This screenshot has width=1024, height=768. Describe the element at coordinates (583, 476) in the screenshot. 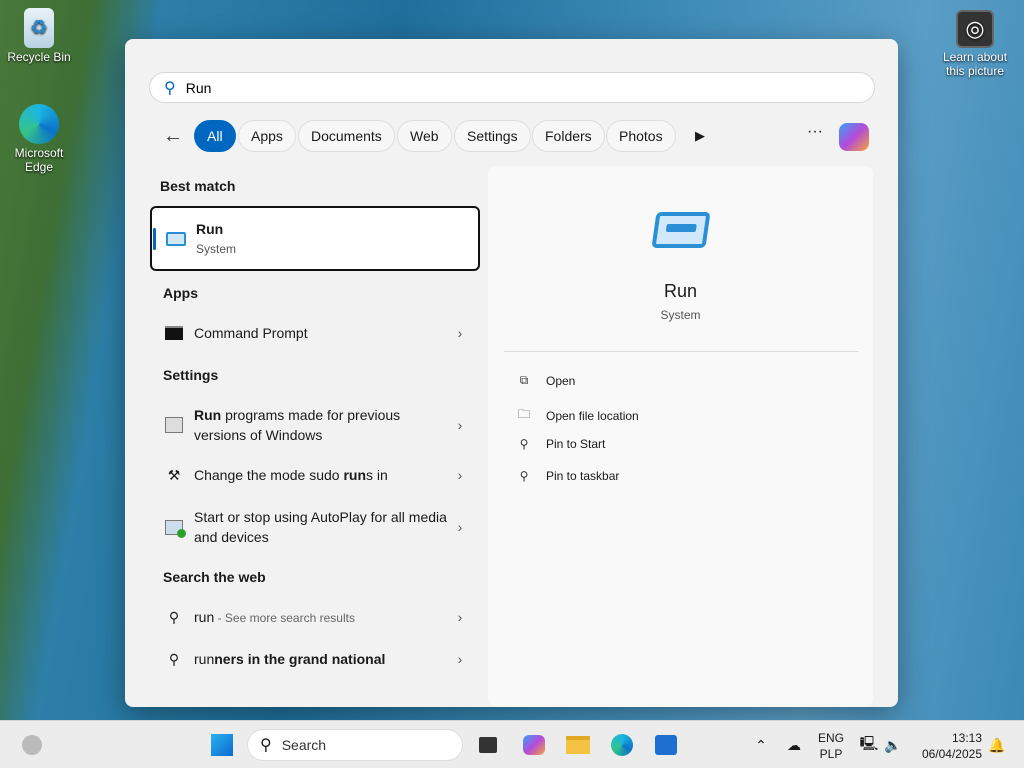

I see `action-label: Pin to taskbar` at that location.